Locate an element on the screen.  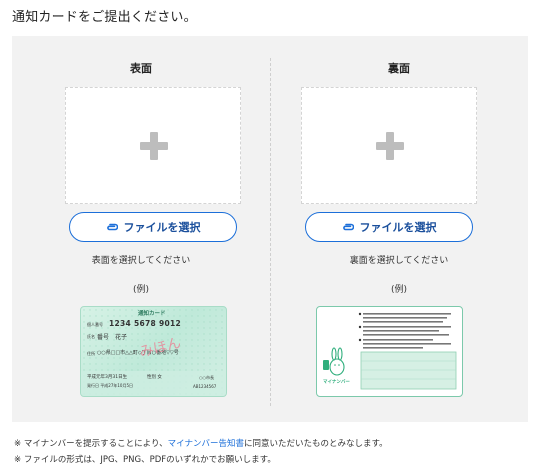
back-select-file-label: ファイルを選択 is located at coordinates (398, 227).